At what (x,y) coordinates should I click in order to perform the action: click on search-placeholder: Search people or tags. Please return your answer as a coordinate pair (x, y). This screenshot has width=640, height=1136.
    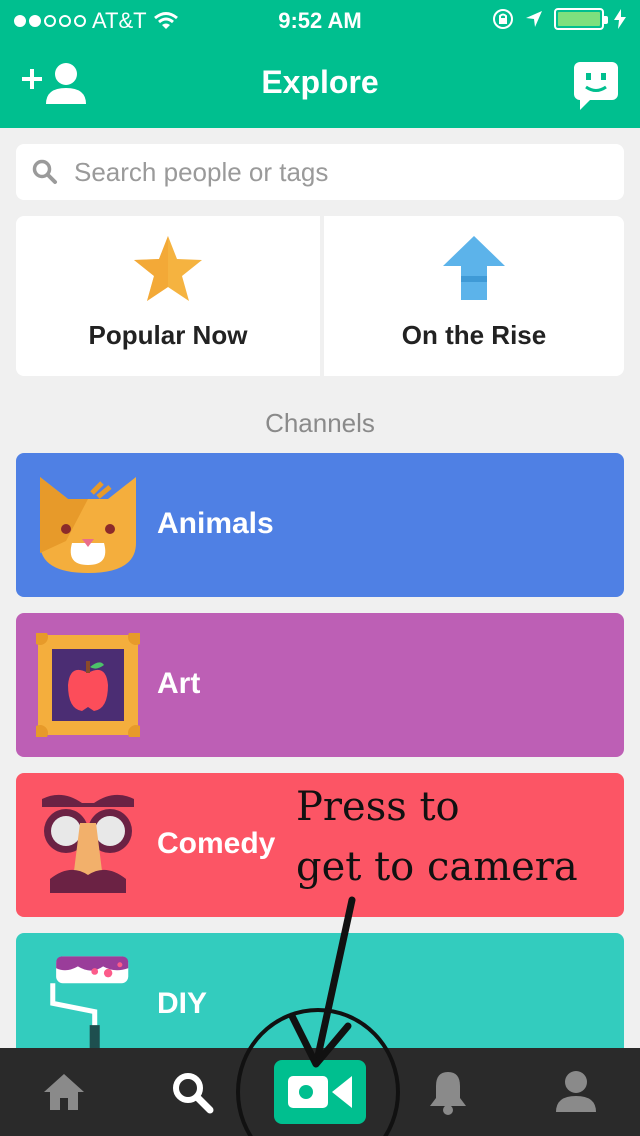
    Looking at the image, I should click on (201, 171).